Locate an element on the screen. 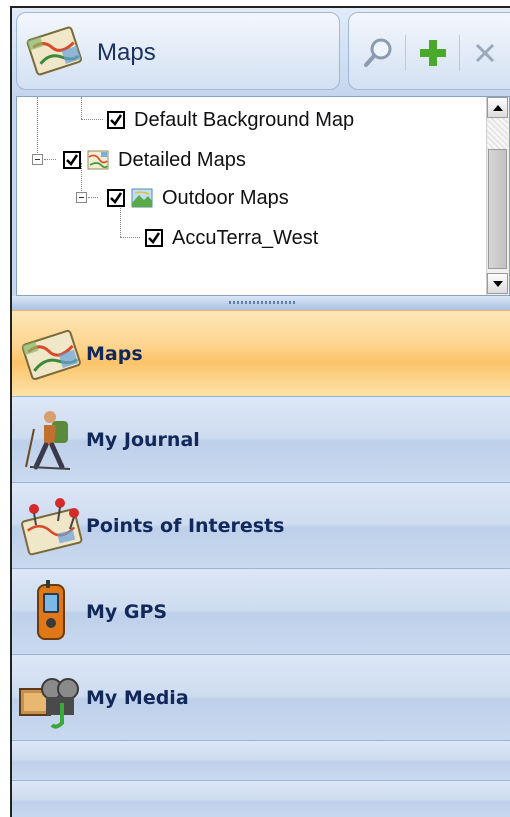  panel-header: Maps is located at coordinates (261, 52).